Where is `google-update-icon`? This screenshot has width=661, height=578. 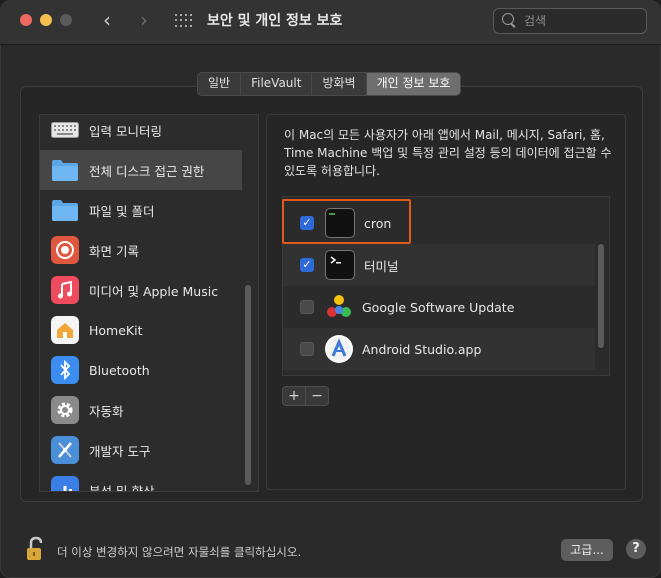 google-update-icon is located at coordinates (339, 307).